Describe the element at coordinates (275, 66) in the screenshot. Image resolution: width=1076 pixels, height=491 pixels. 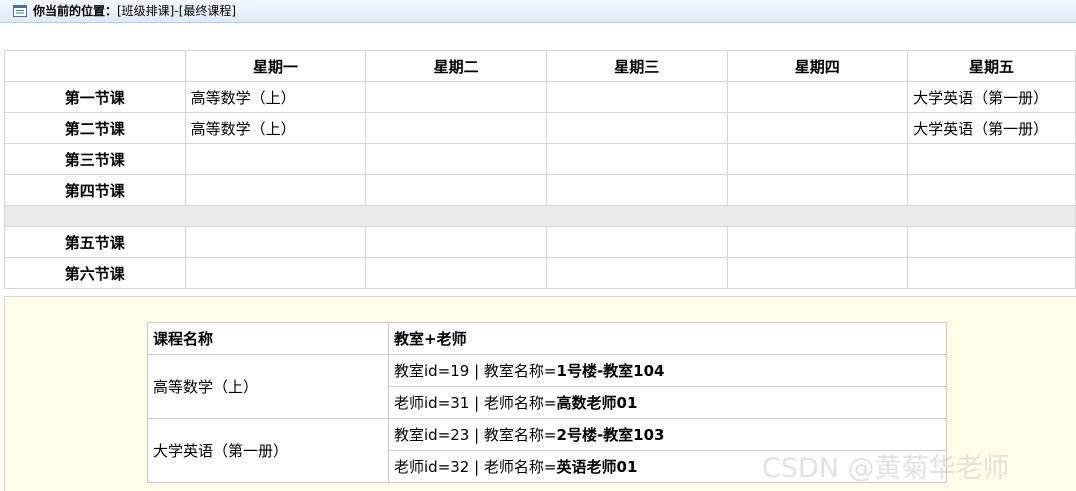
I see `day-header: 星期一` at that location.